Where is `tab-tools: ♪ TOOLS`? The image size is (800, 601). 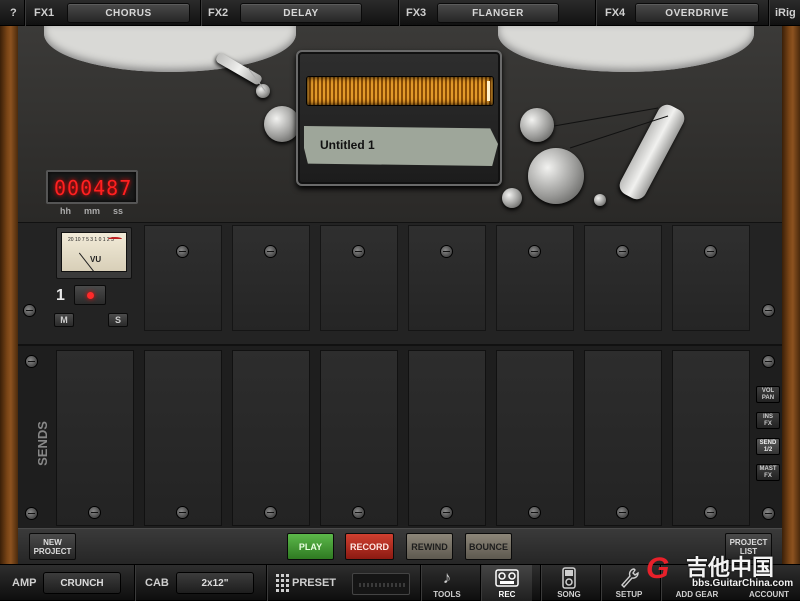 tab-tools: ♪ TOOLS is located at coordinates (447, 583).